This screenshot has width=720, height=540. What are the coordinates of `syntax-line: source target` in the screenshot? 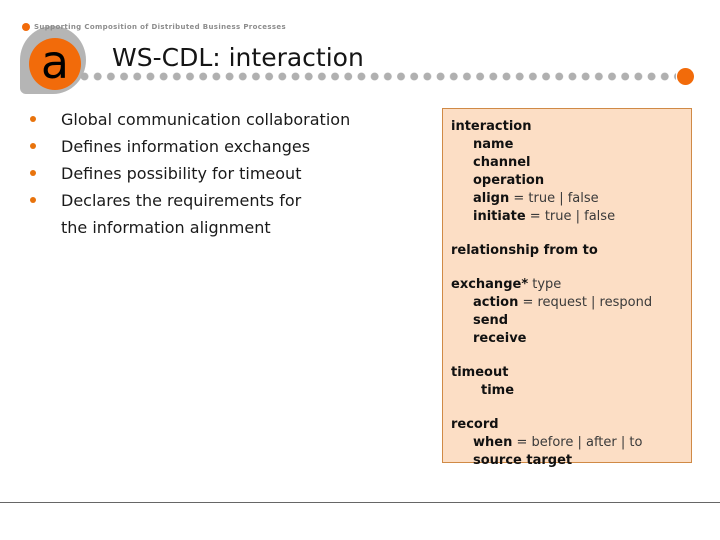 It's located at (571, 461).